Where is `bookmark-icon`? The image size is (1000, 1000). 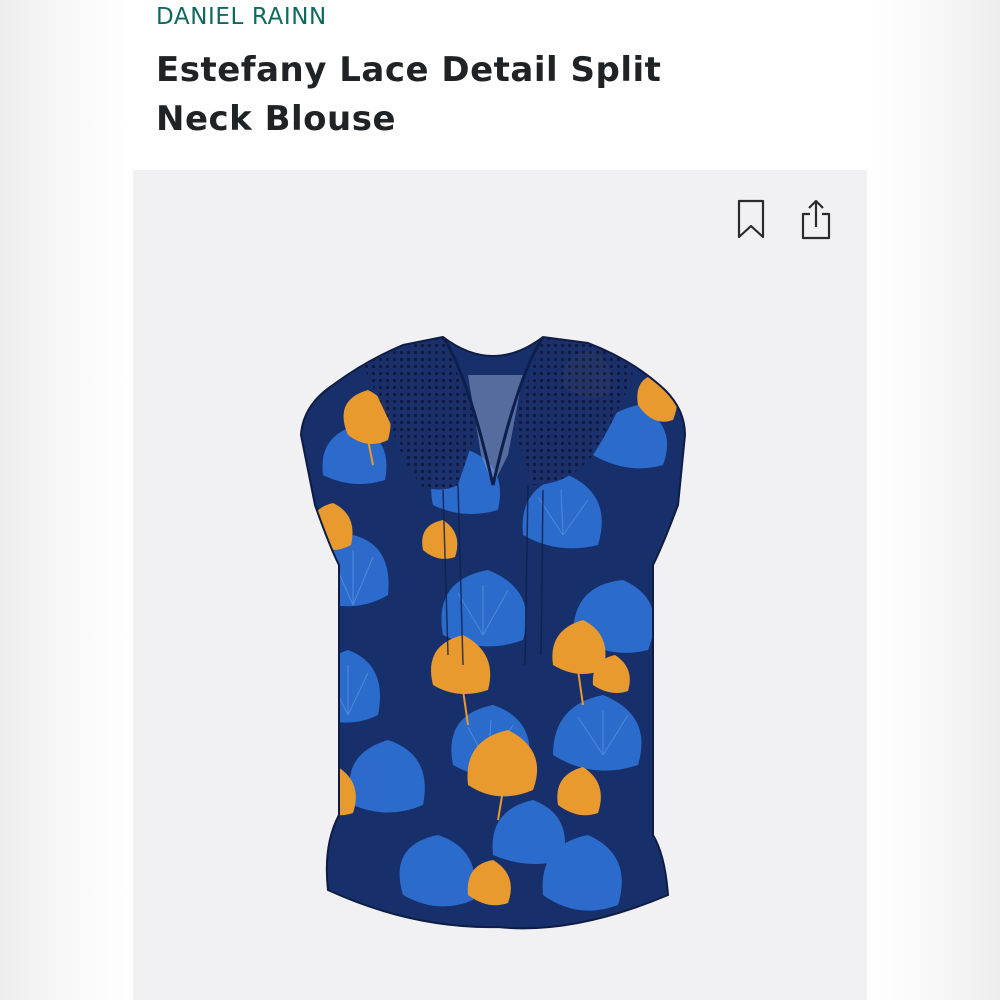
bookmark-icon is located at coordinates (751, 219).